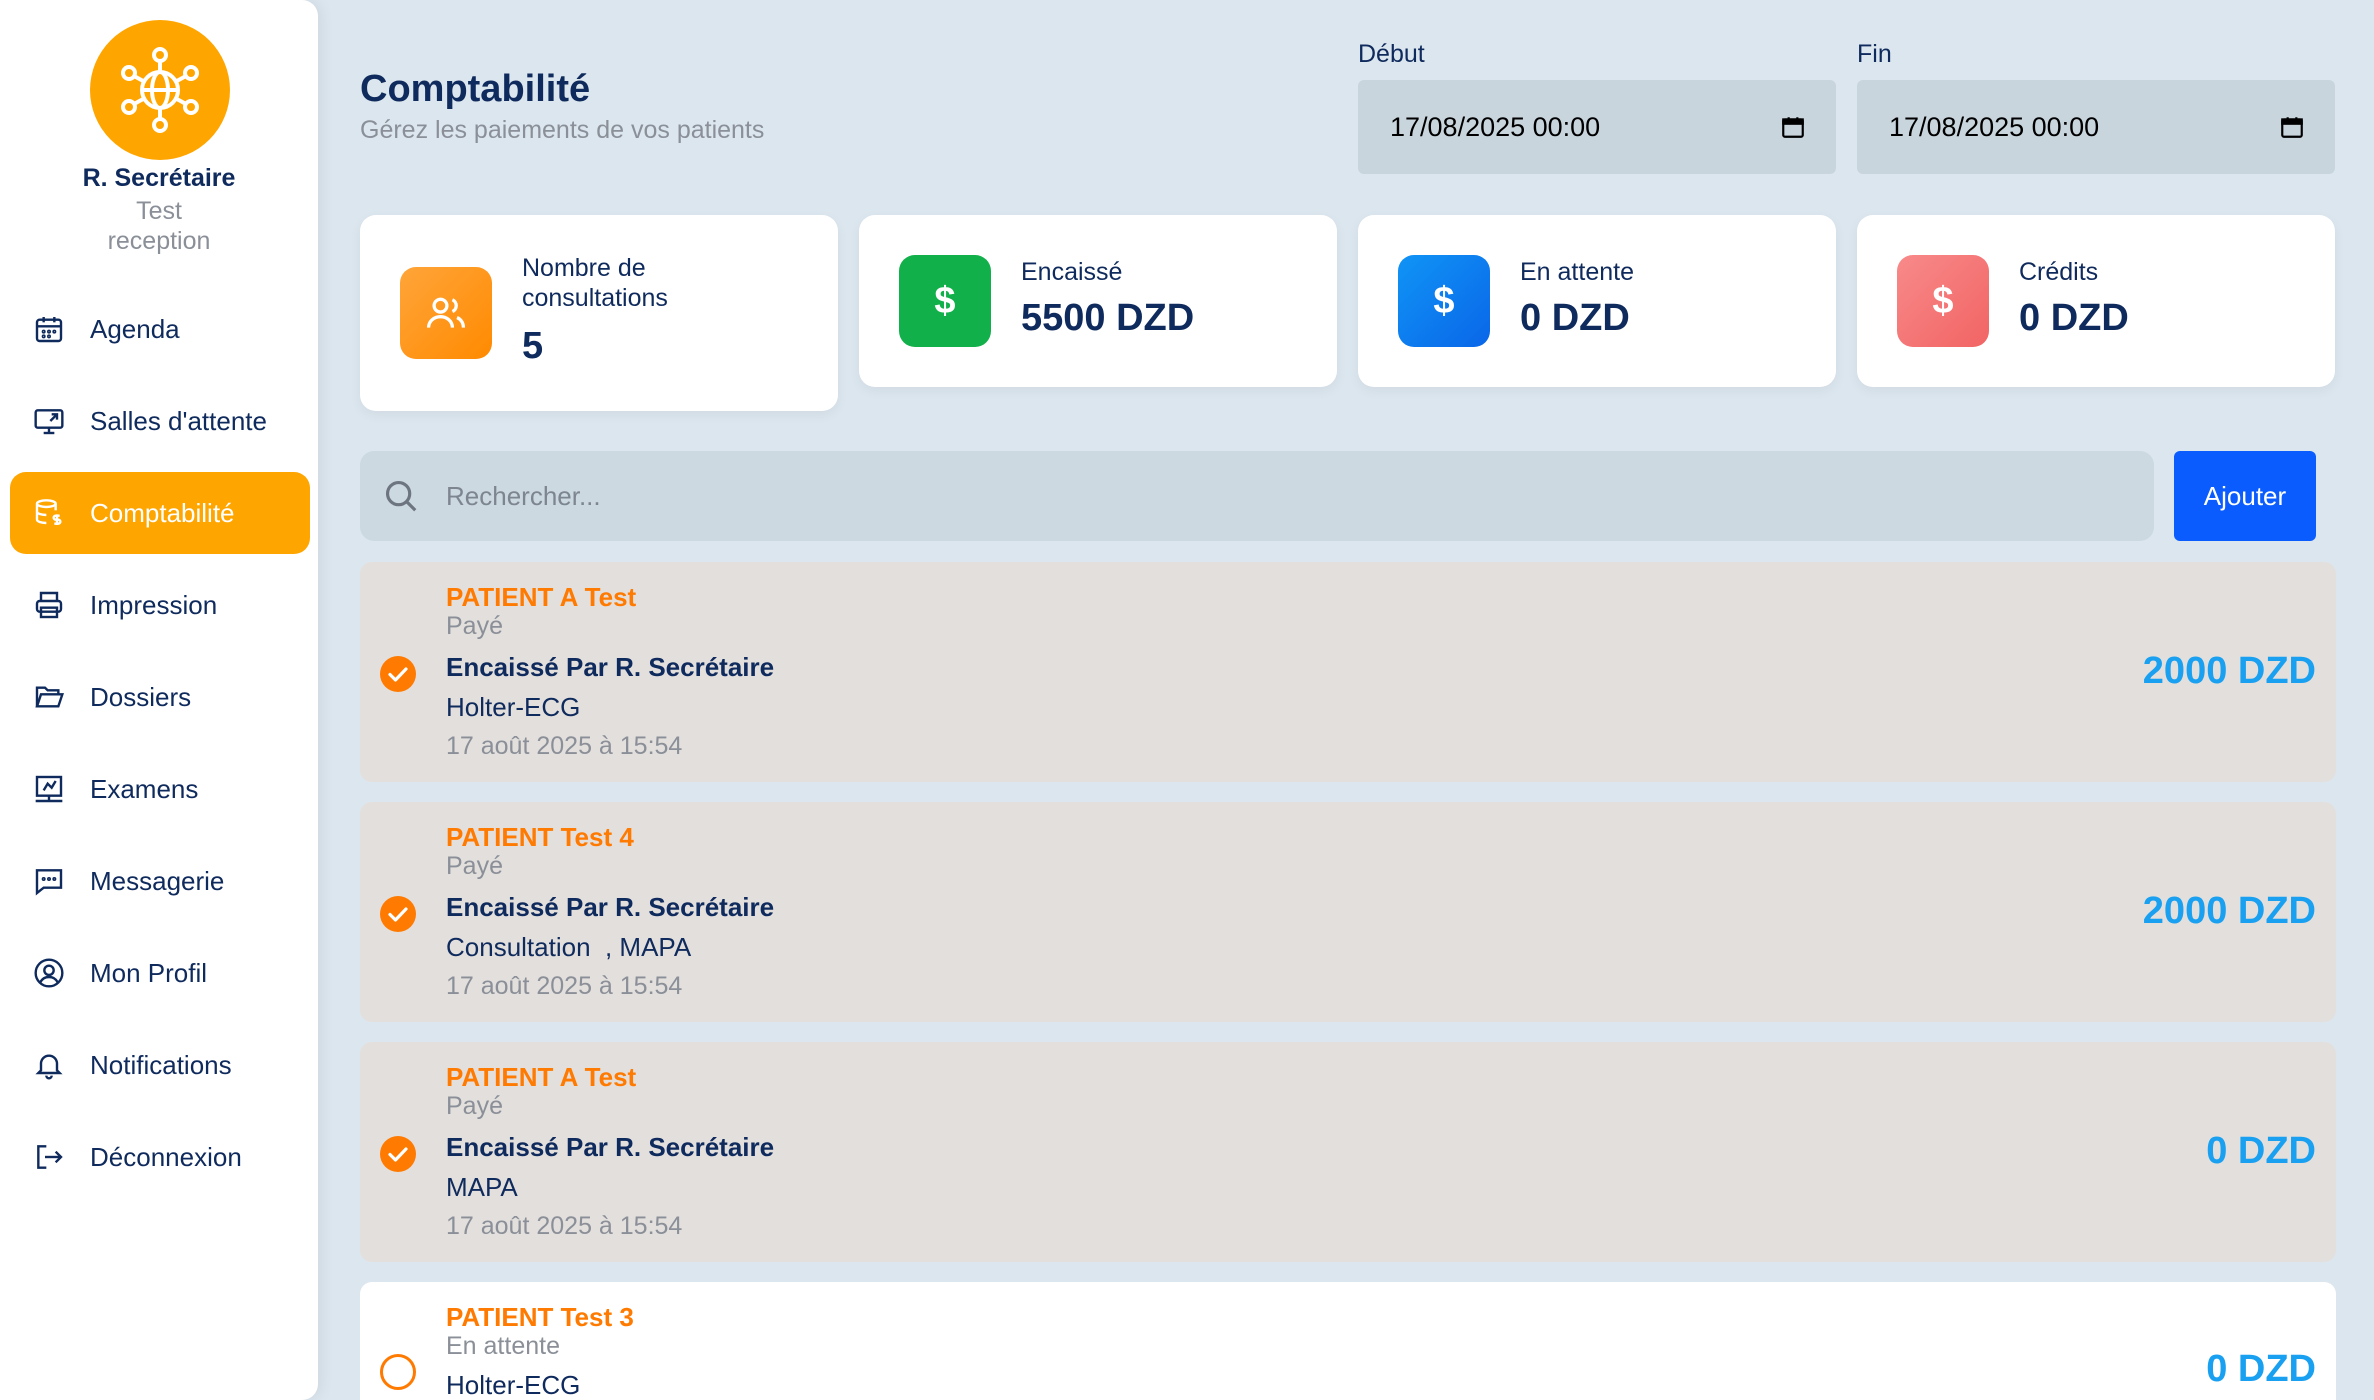 This screenshot has height=1400, width=2374. Describe the element at coordinates (1874, 54) in the screenshot. I see `end-date-label: Fin` at that location.